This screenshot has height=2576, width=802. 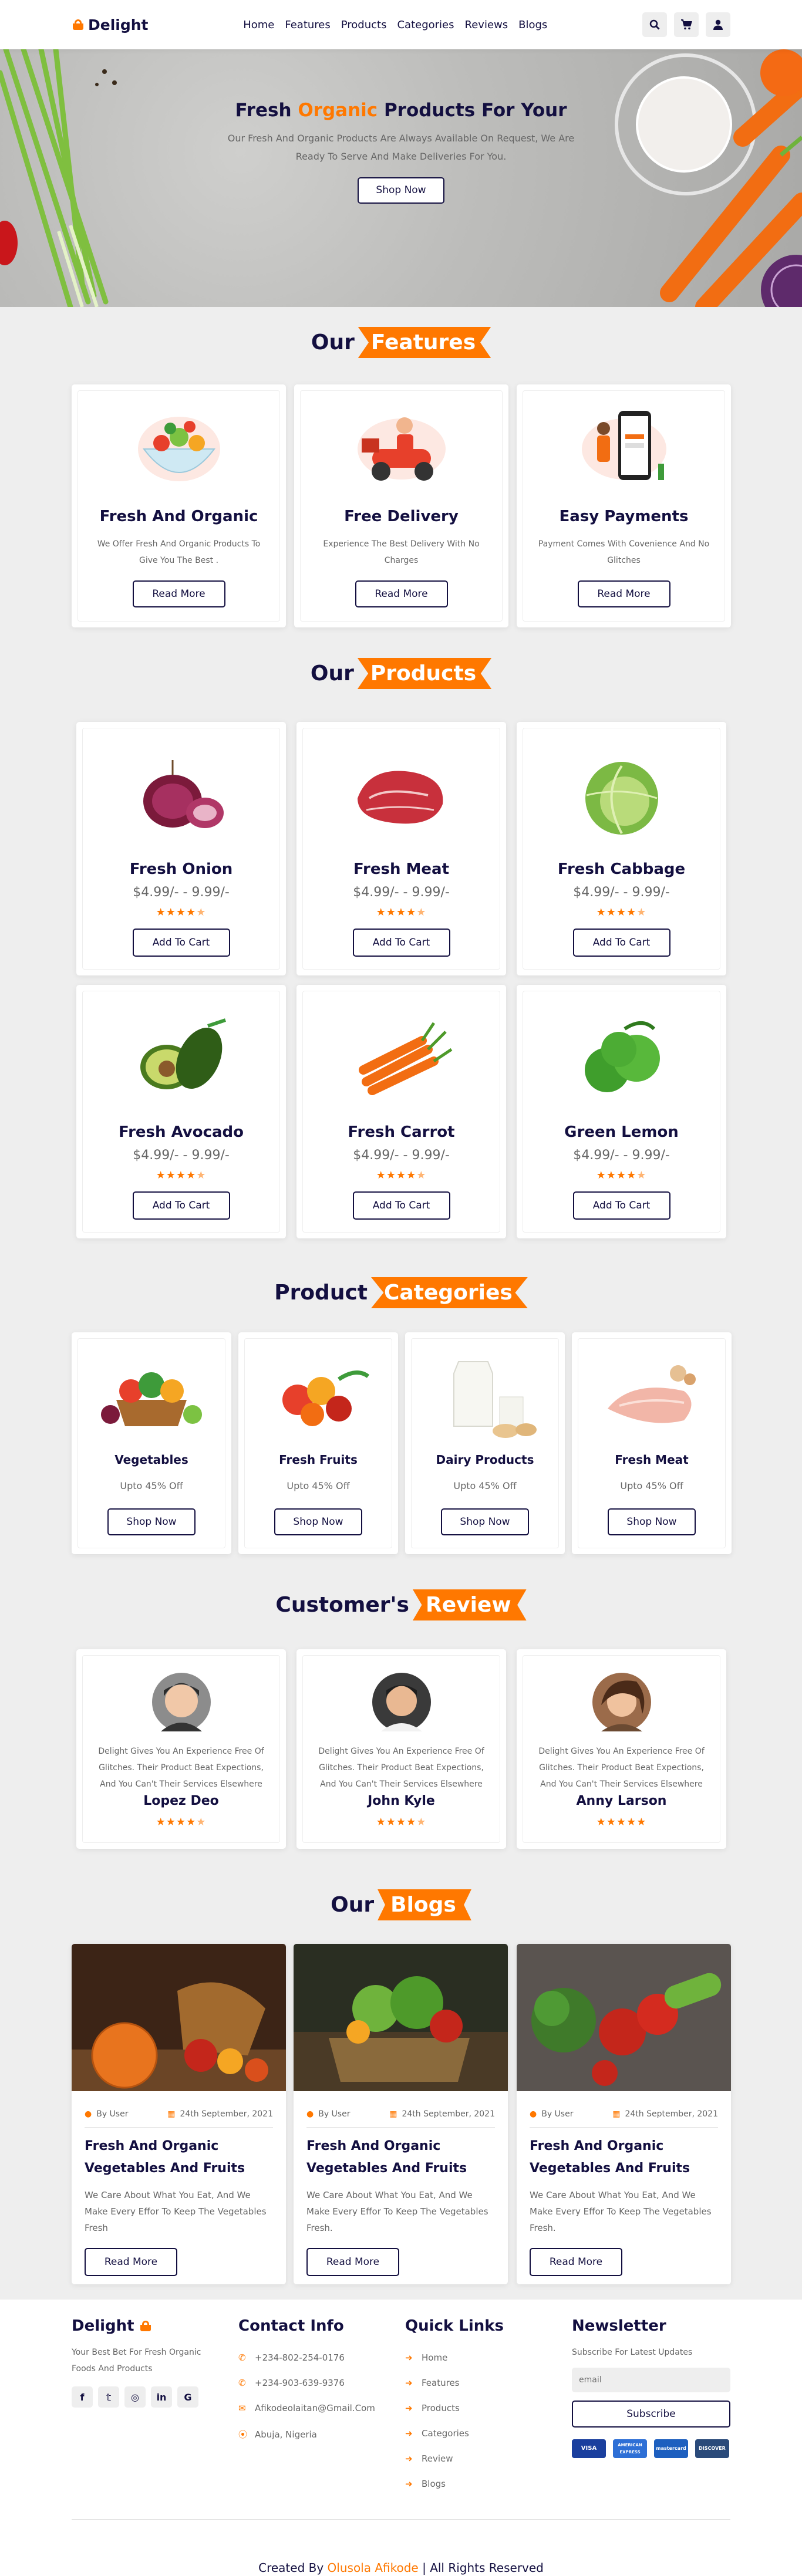 I want to click on envelope-icon: ✉, so click(x=242, y=2408).